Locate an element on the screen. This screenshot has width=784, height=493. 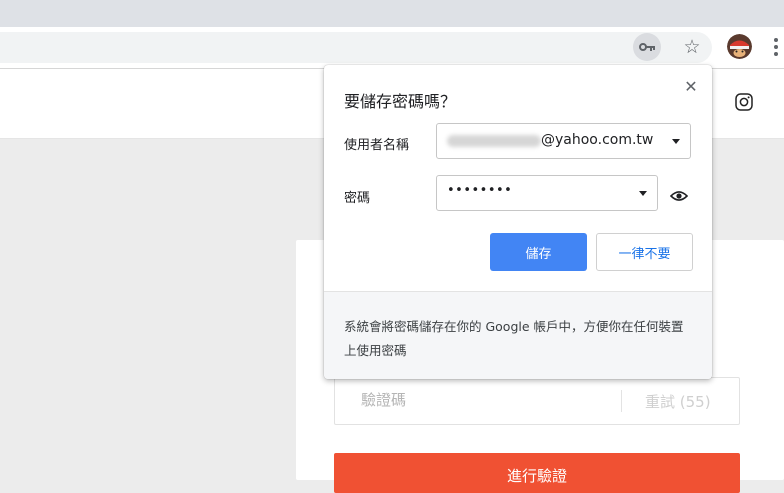
browser-toolbar: ☆ is located at coordinates (392, 48).